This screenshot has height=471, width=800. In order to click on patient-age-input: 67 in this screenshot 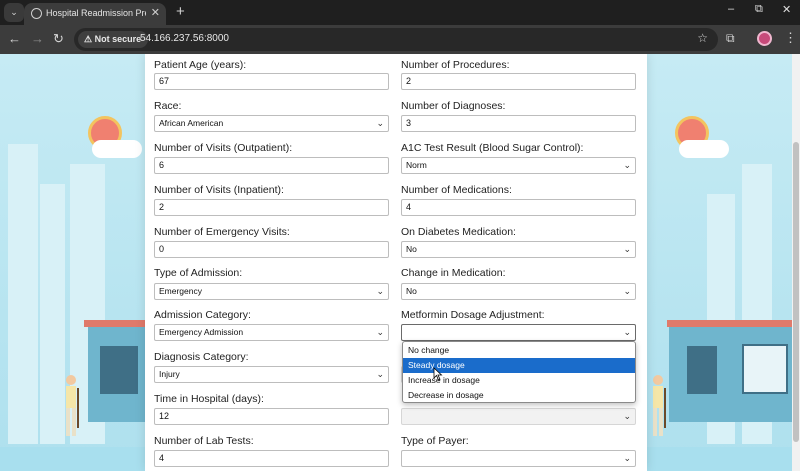, I will do `click(271, 81)`.